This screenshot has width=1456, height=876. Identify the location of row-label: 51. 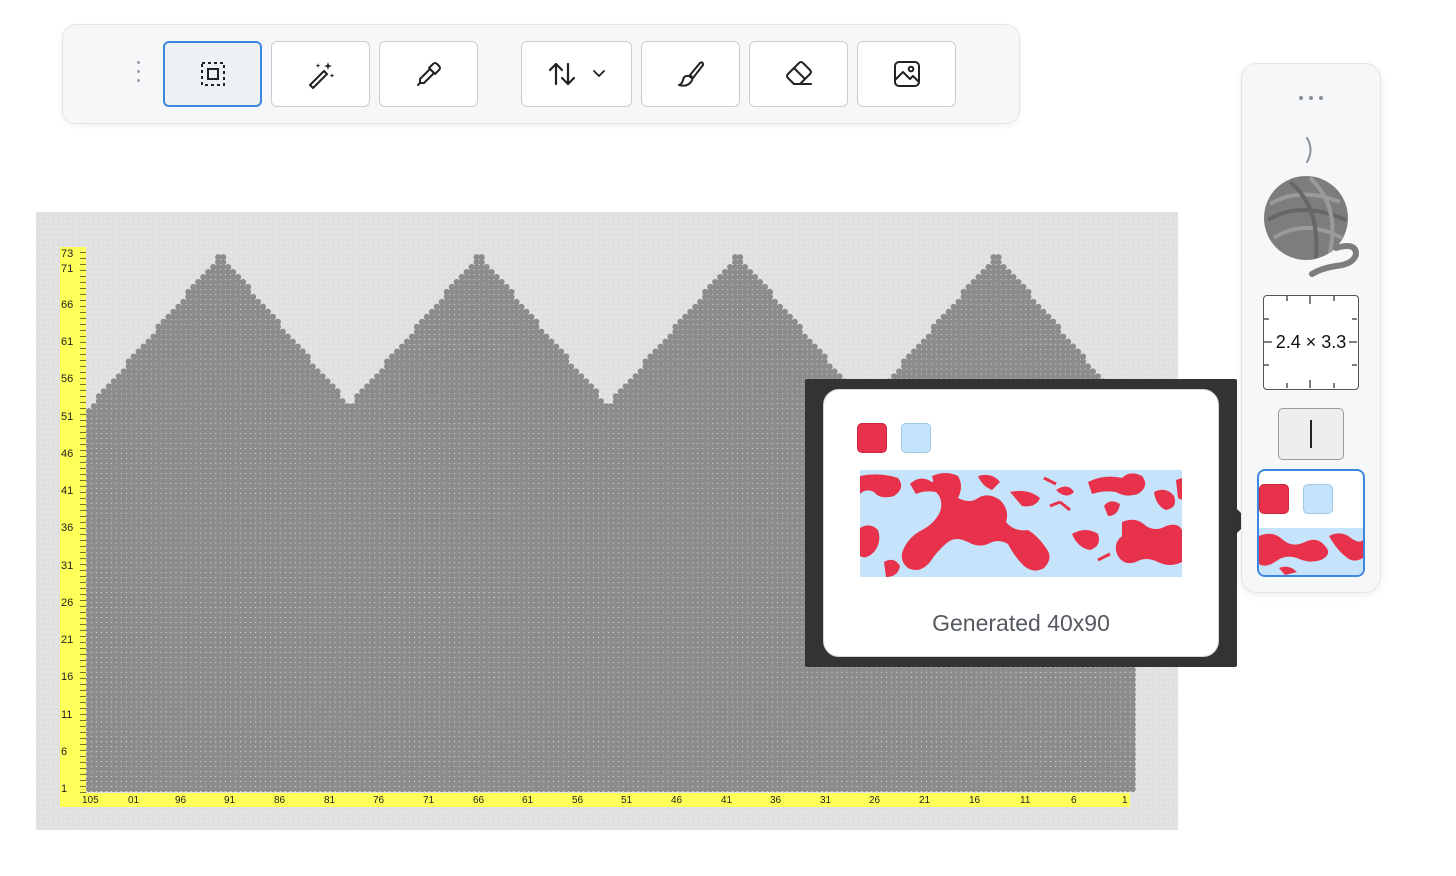
(67, 417).